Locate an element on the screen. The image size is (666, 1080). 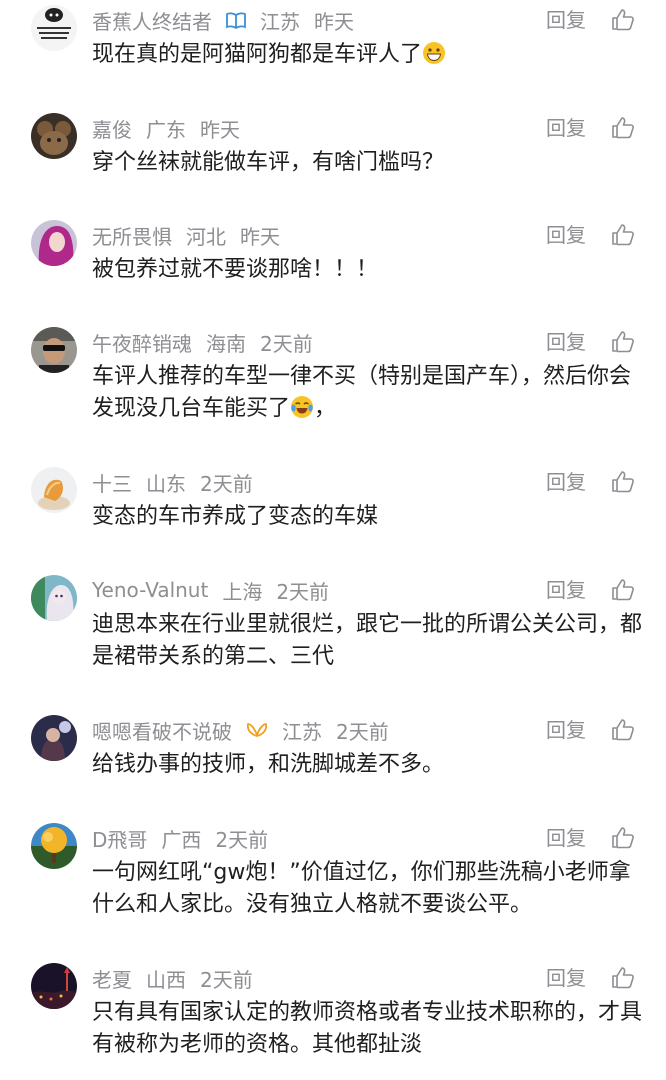
comment-location: 上海 is located at coordinates (242, 591).